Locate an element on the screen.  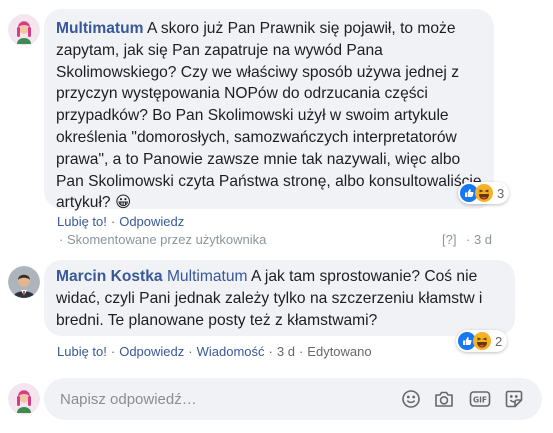
comment-author: Marcin Kostka is located at coordinates (109, 276).